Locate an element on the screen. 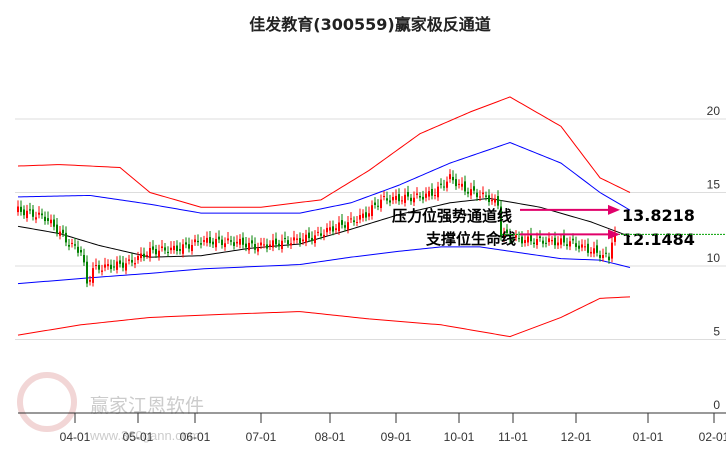  resistance-value: 13.8218 is located at coordinates (658, 215).